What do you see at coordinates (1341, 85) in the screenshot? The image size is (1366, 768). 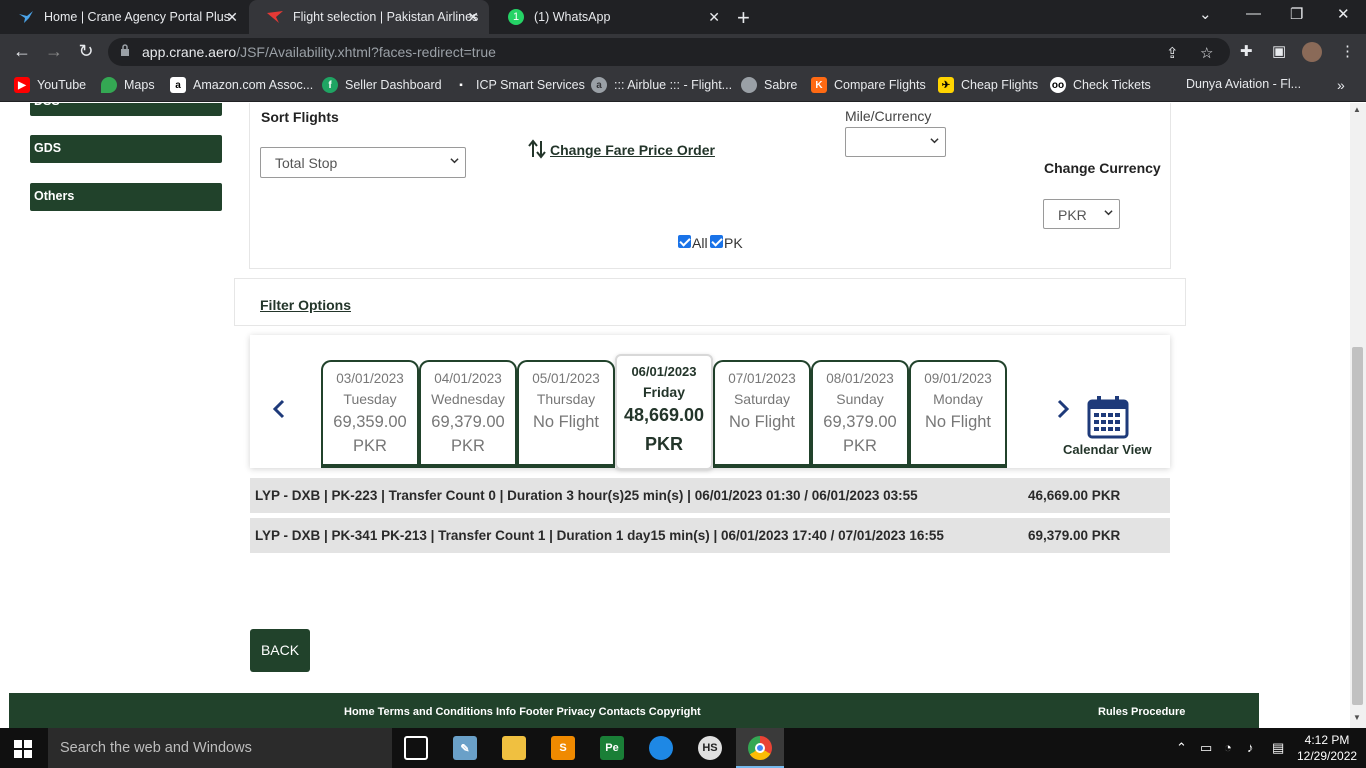 I see `more-bookmarks-icon: »` at bounding box center [1341, 85].